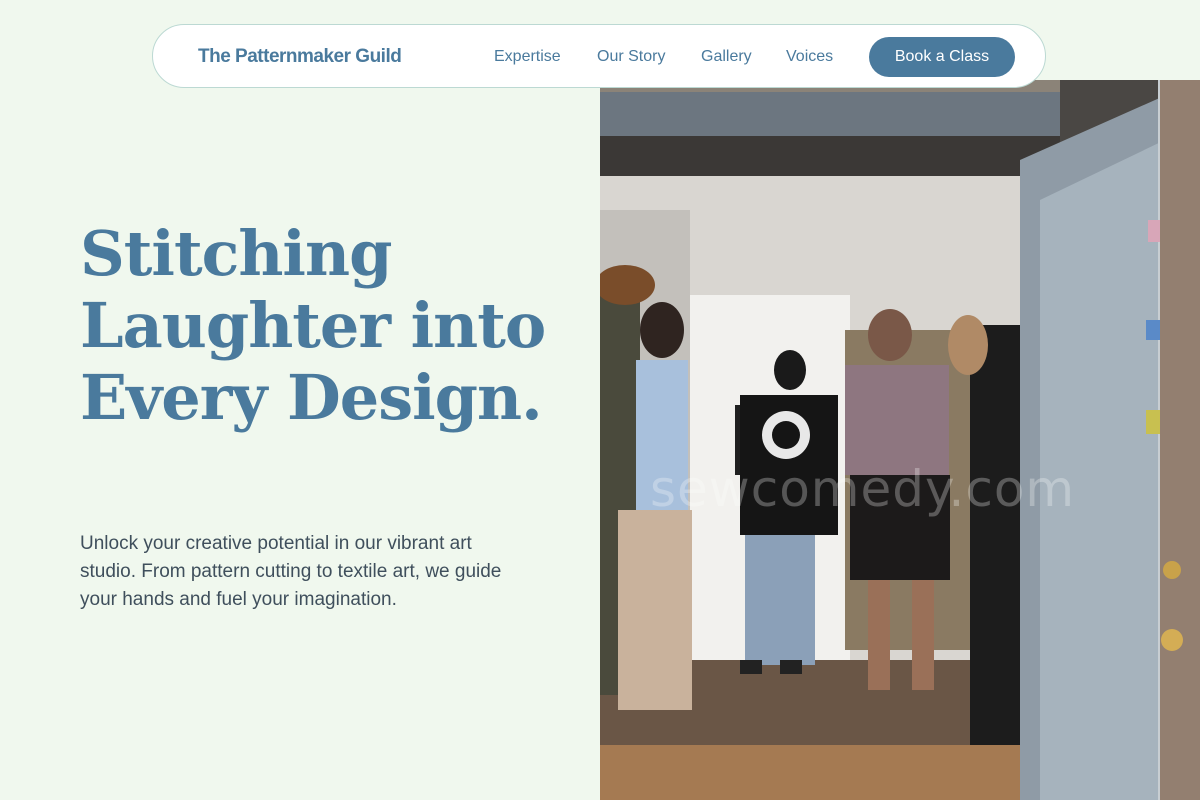  What do you see at coordinates (527, 57) in the screenshot?
I see `nav-link-expertise: Expertise` at bounding box center [527, 57].